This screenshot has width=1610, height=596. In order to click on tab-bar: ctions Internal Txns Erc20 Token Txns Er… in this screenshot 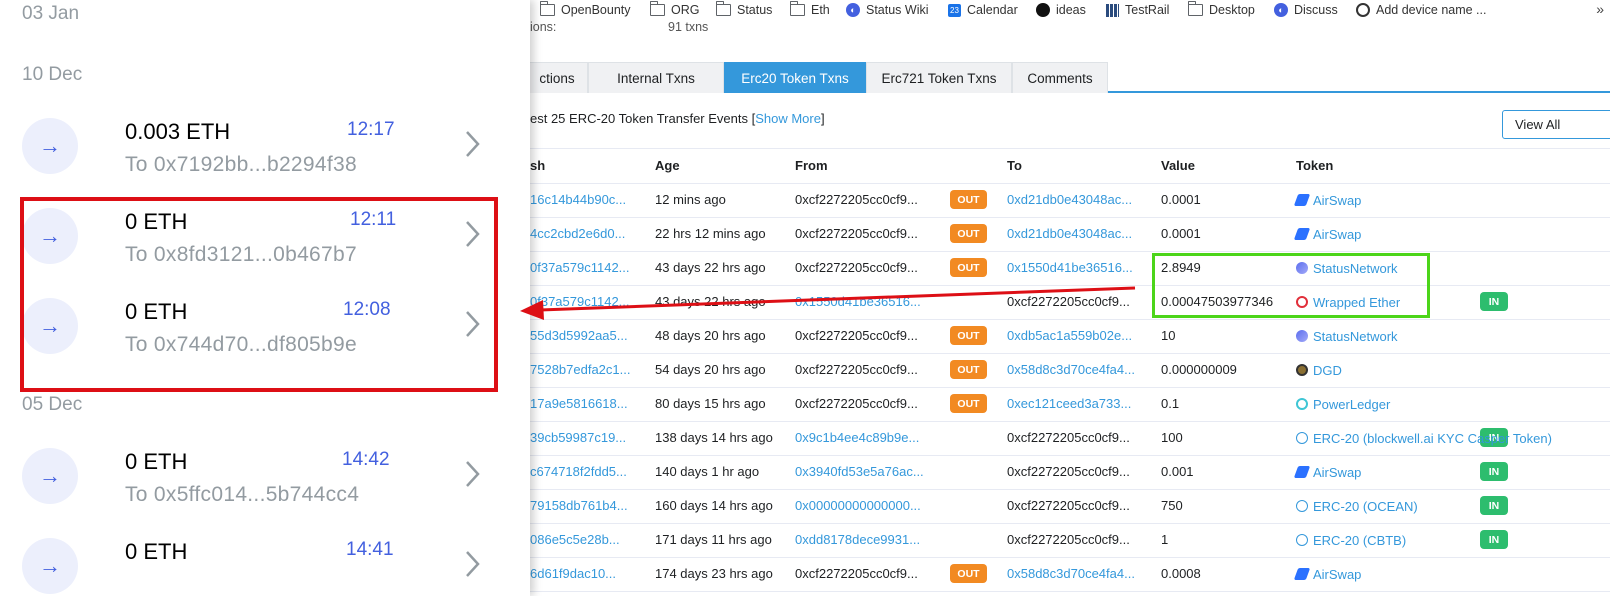, I will do `click(1070, 77)`.